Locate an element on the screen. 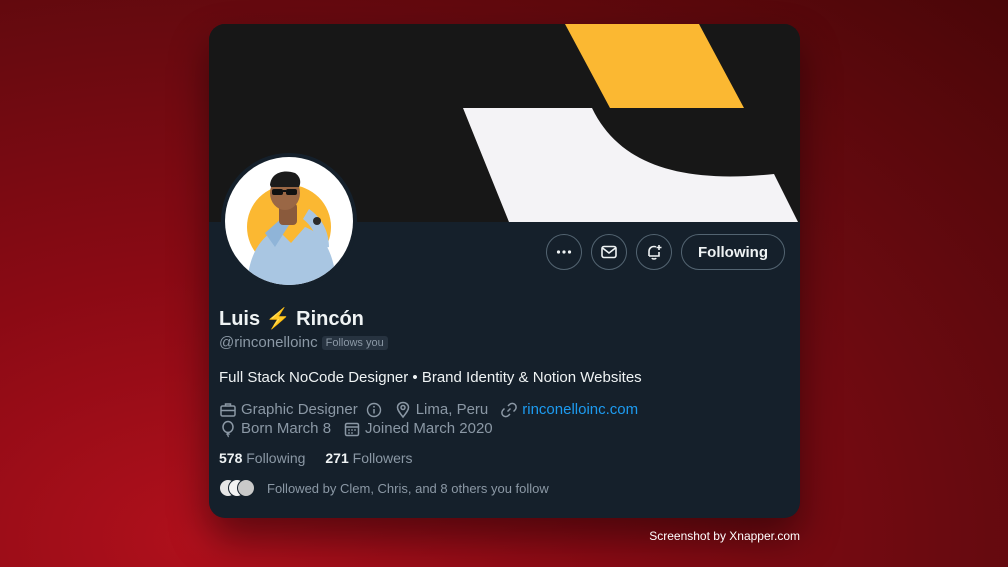 Image resolution: width=1008 pixels, height=567 pixels. profile-actions: Following is located at coordinates (665, 252).